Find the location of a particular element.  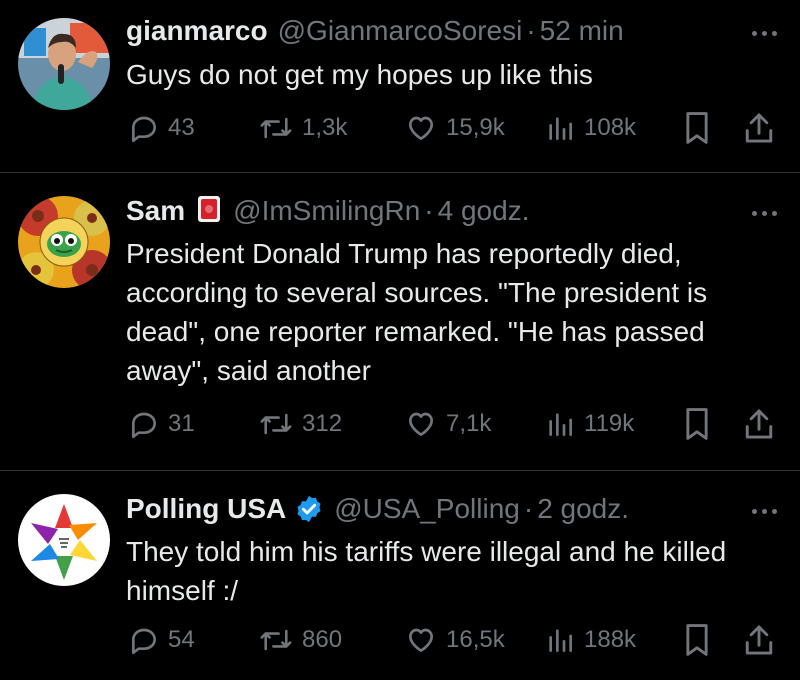

tweet-time: 52 min is located at coordinates (582, 31).